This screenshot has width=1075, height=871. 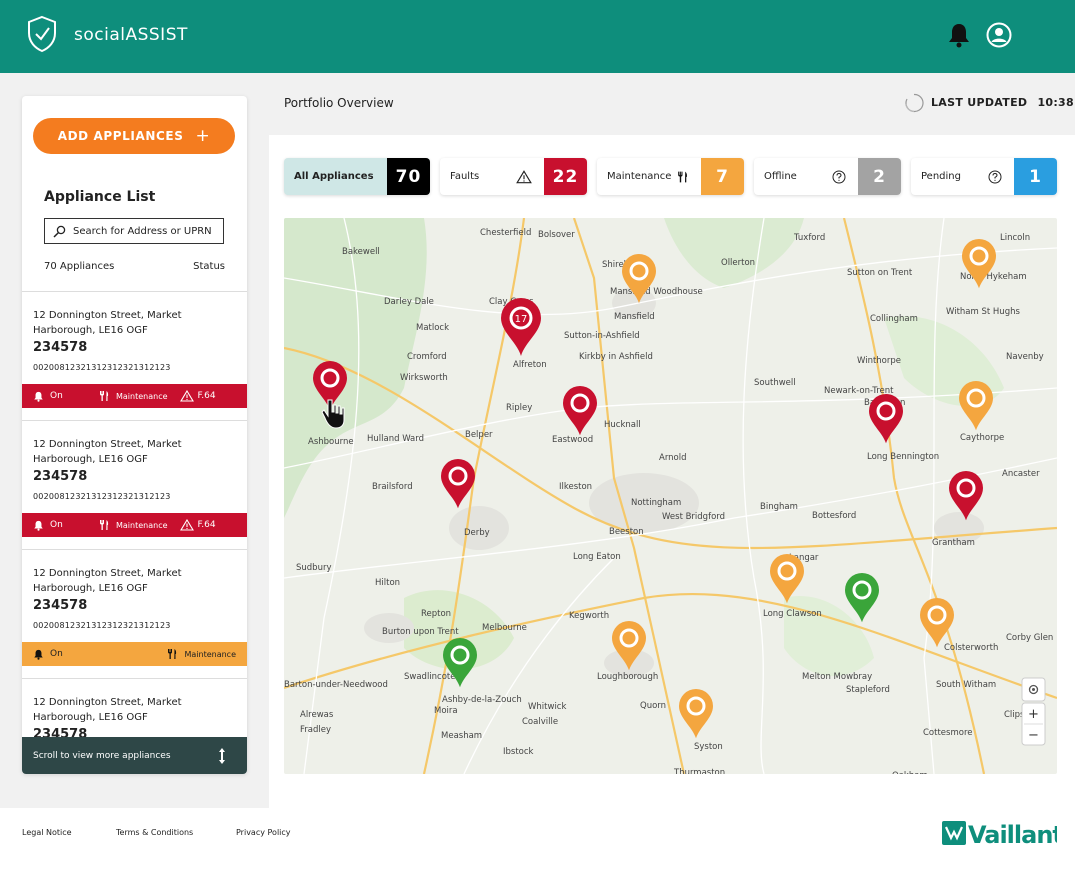 What do you see at coordinates (959, 35) in the screenshot?
I see `notification-bell-icon` at bounding box center [959, 35].